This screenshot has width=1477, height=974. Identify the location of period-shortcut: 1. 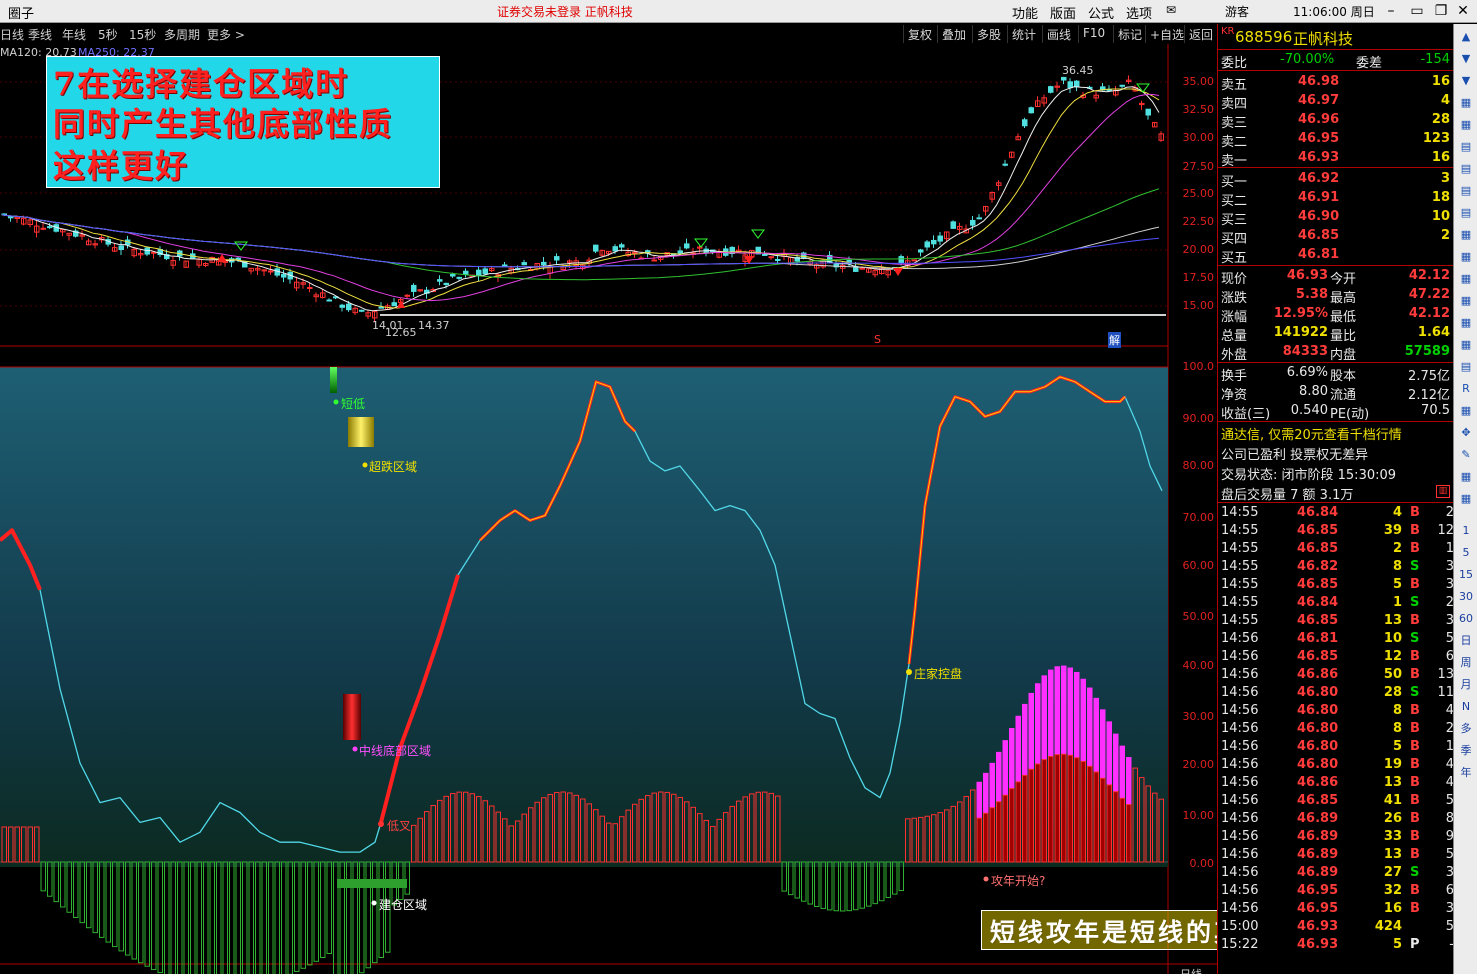
(1466, 531).